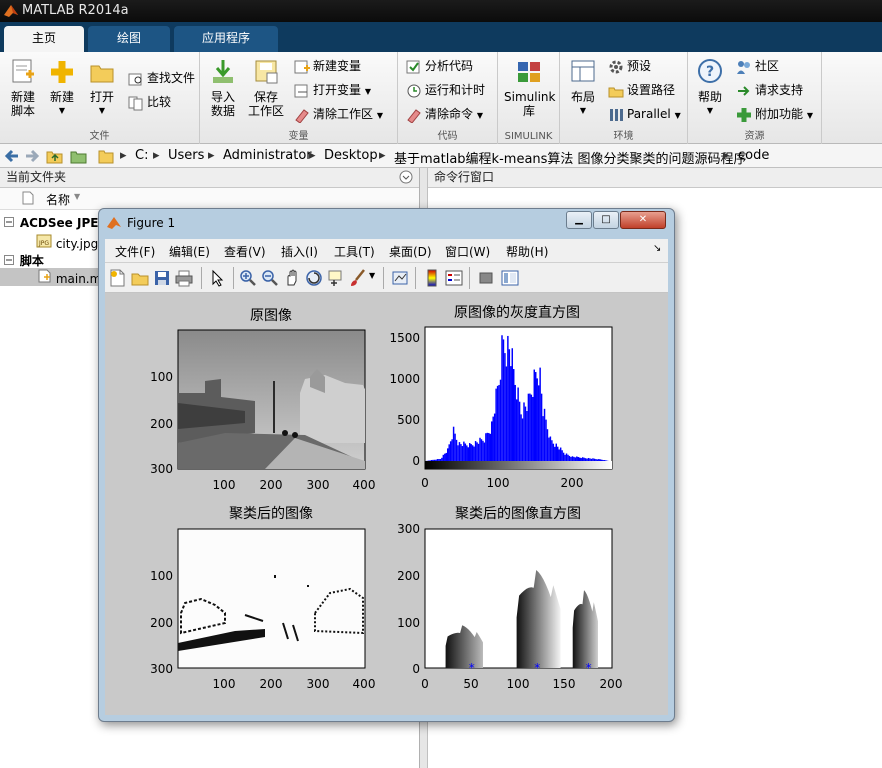 The width and height of the screenshot is (882, 768). I want to click on pointer-icon, so click(218, 279).